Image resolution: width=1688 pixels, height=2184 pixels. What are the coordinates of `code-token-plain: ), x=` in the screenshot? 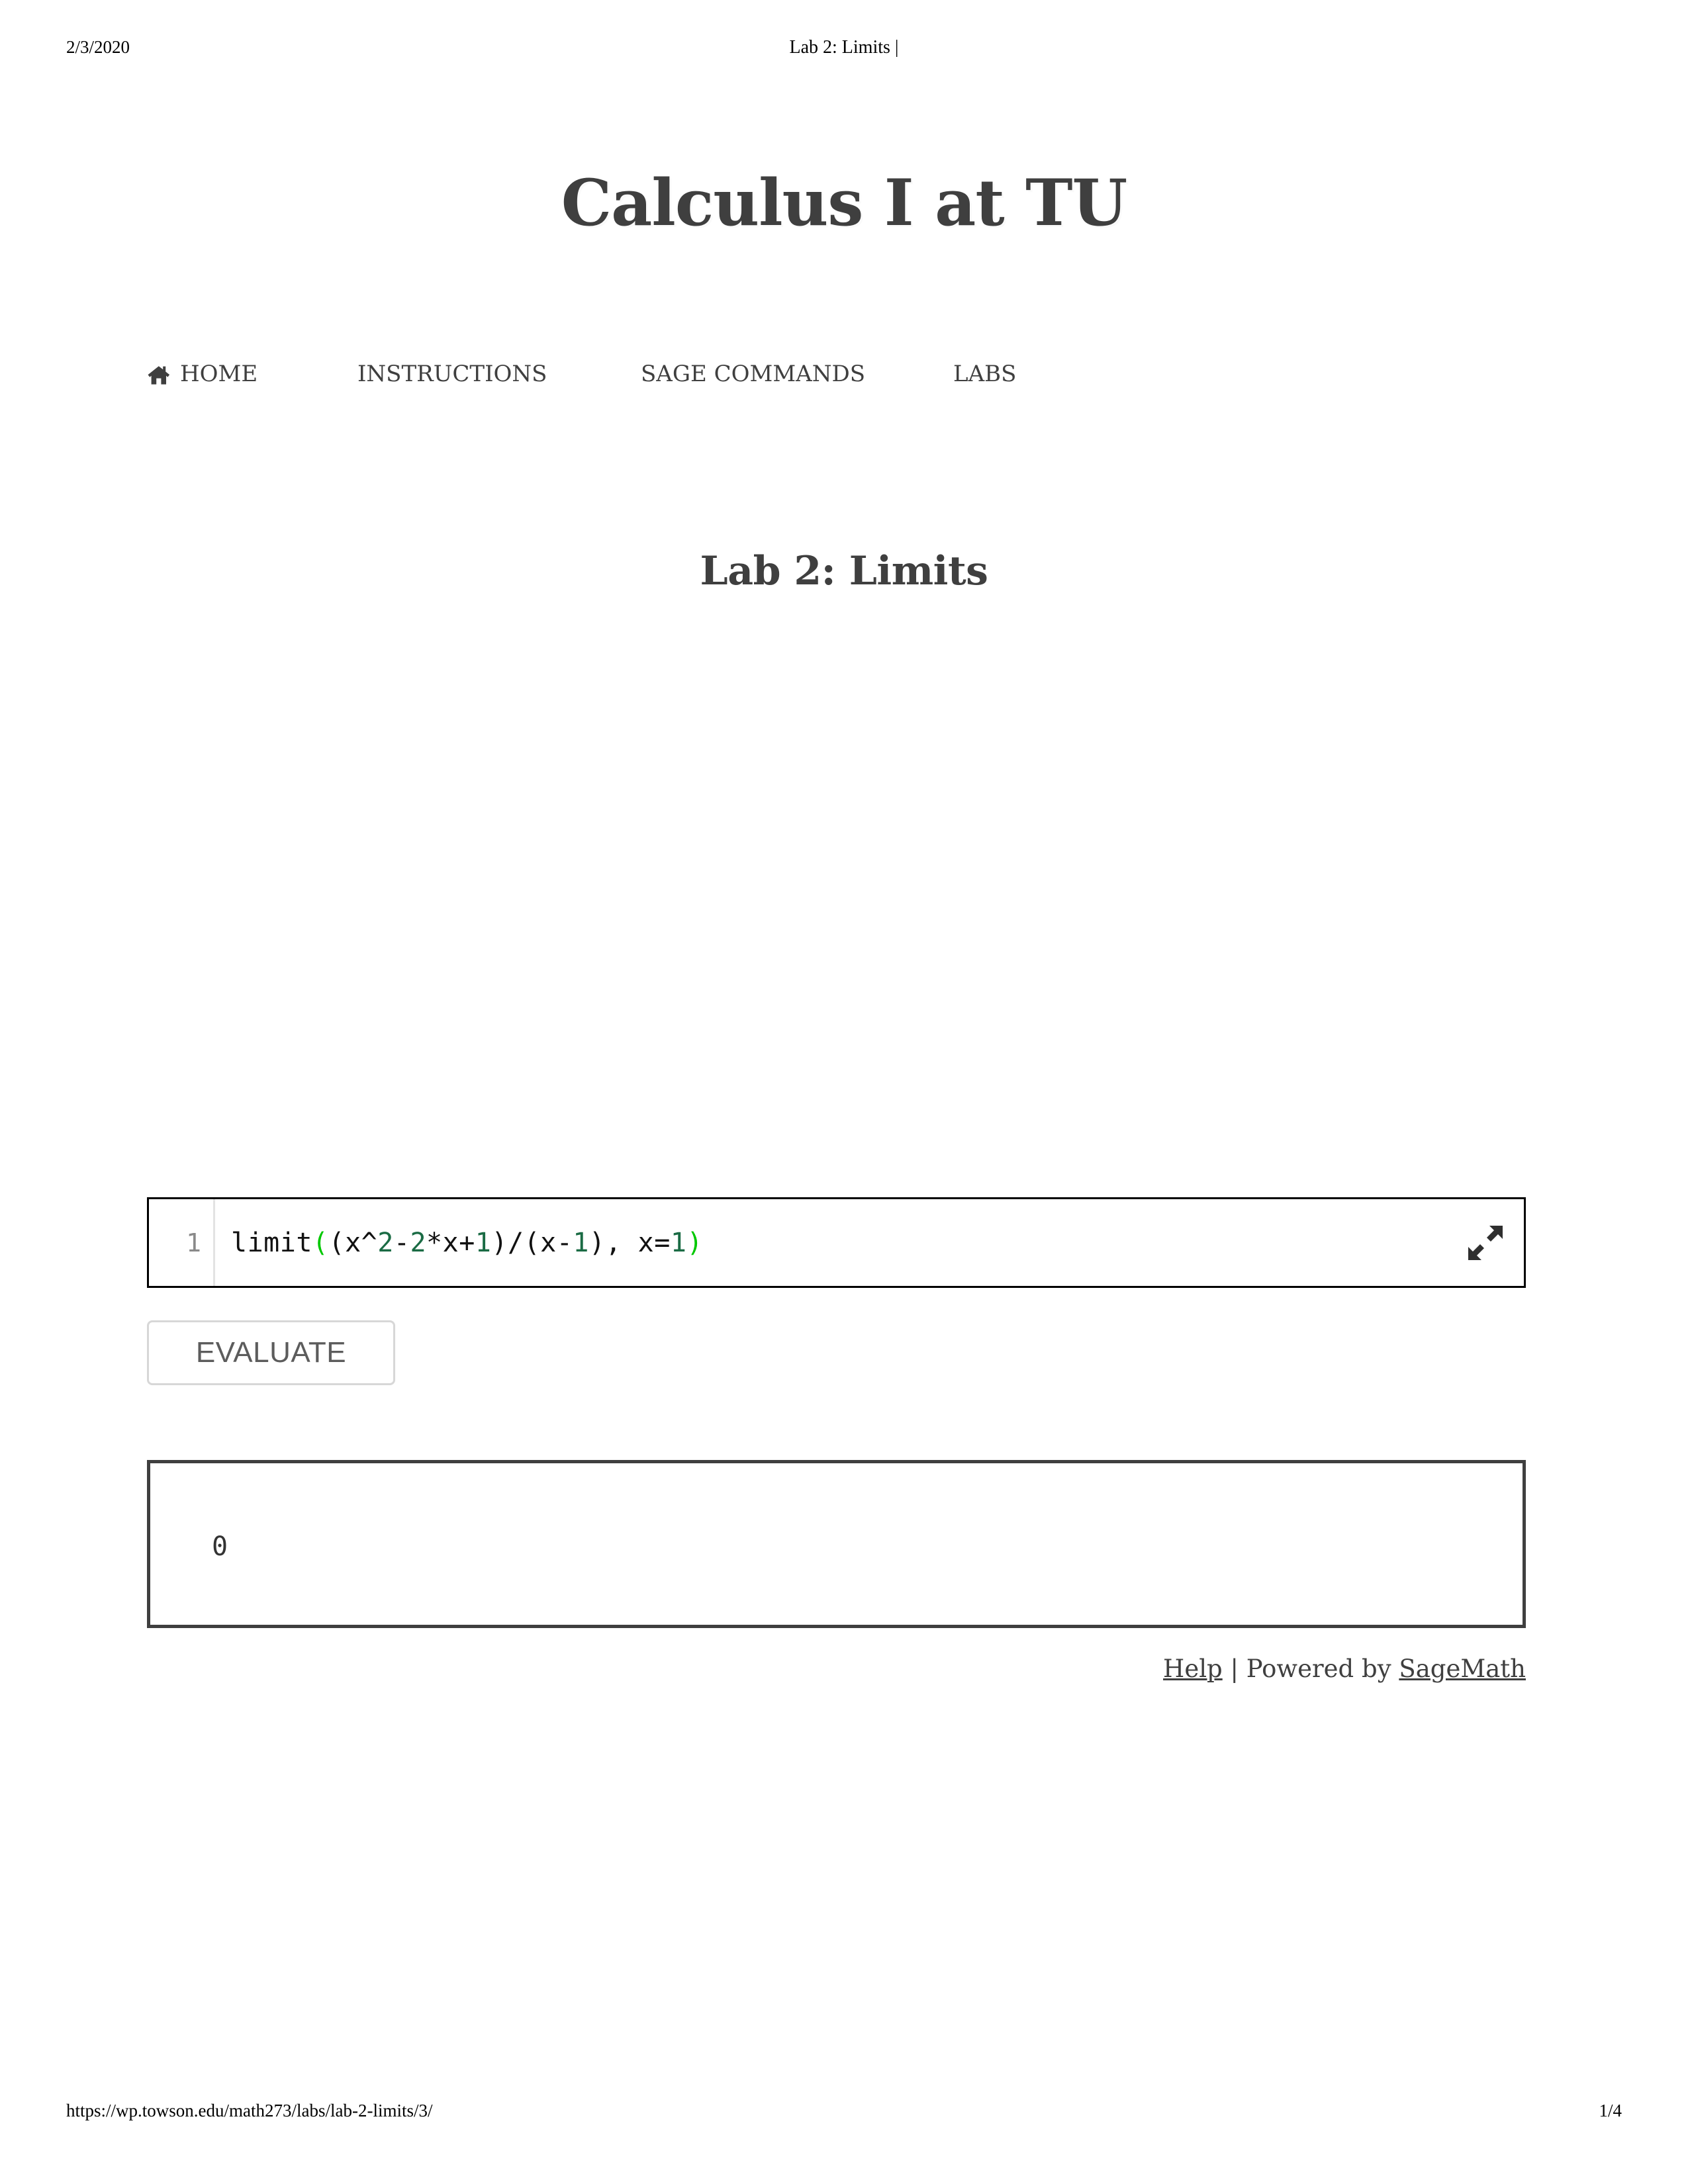 It's located at (629, 1242).